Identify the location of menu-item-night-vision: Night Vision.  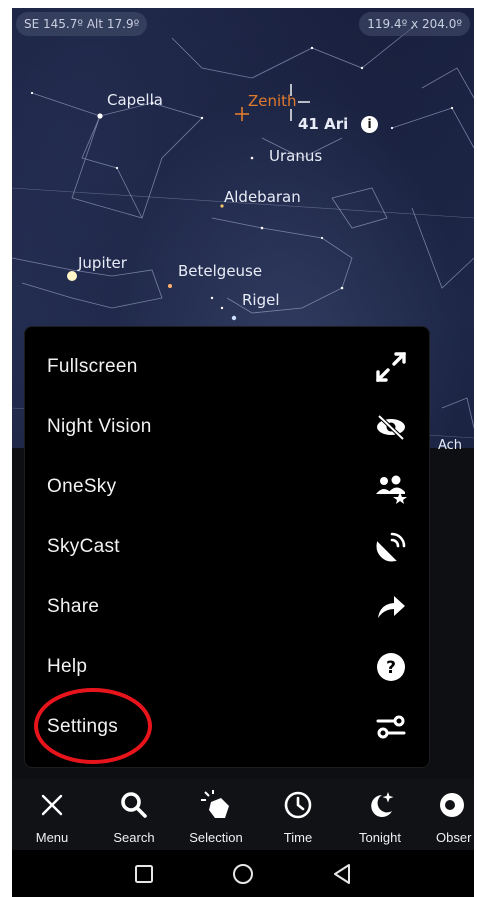
(227, 427).